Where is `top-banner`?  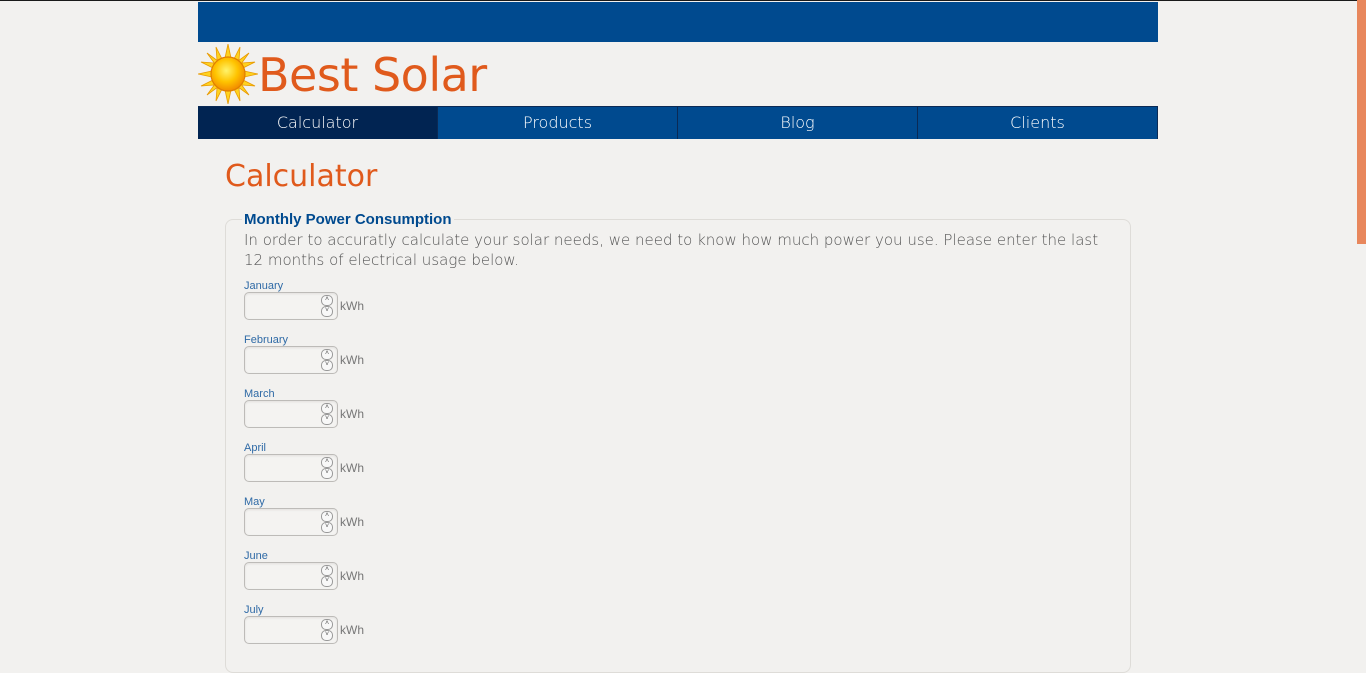
top-banner is located at coordinates (678, 22).